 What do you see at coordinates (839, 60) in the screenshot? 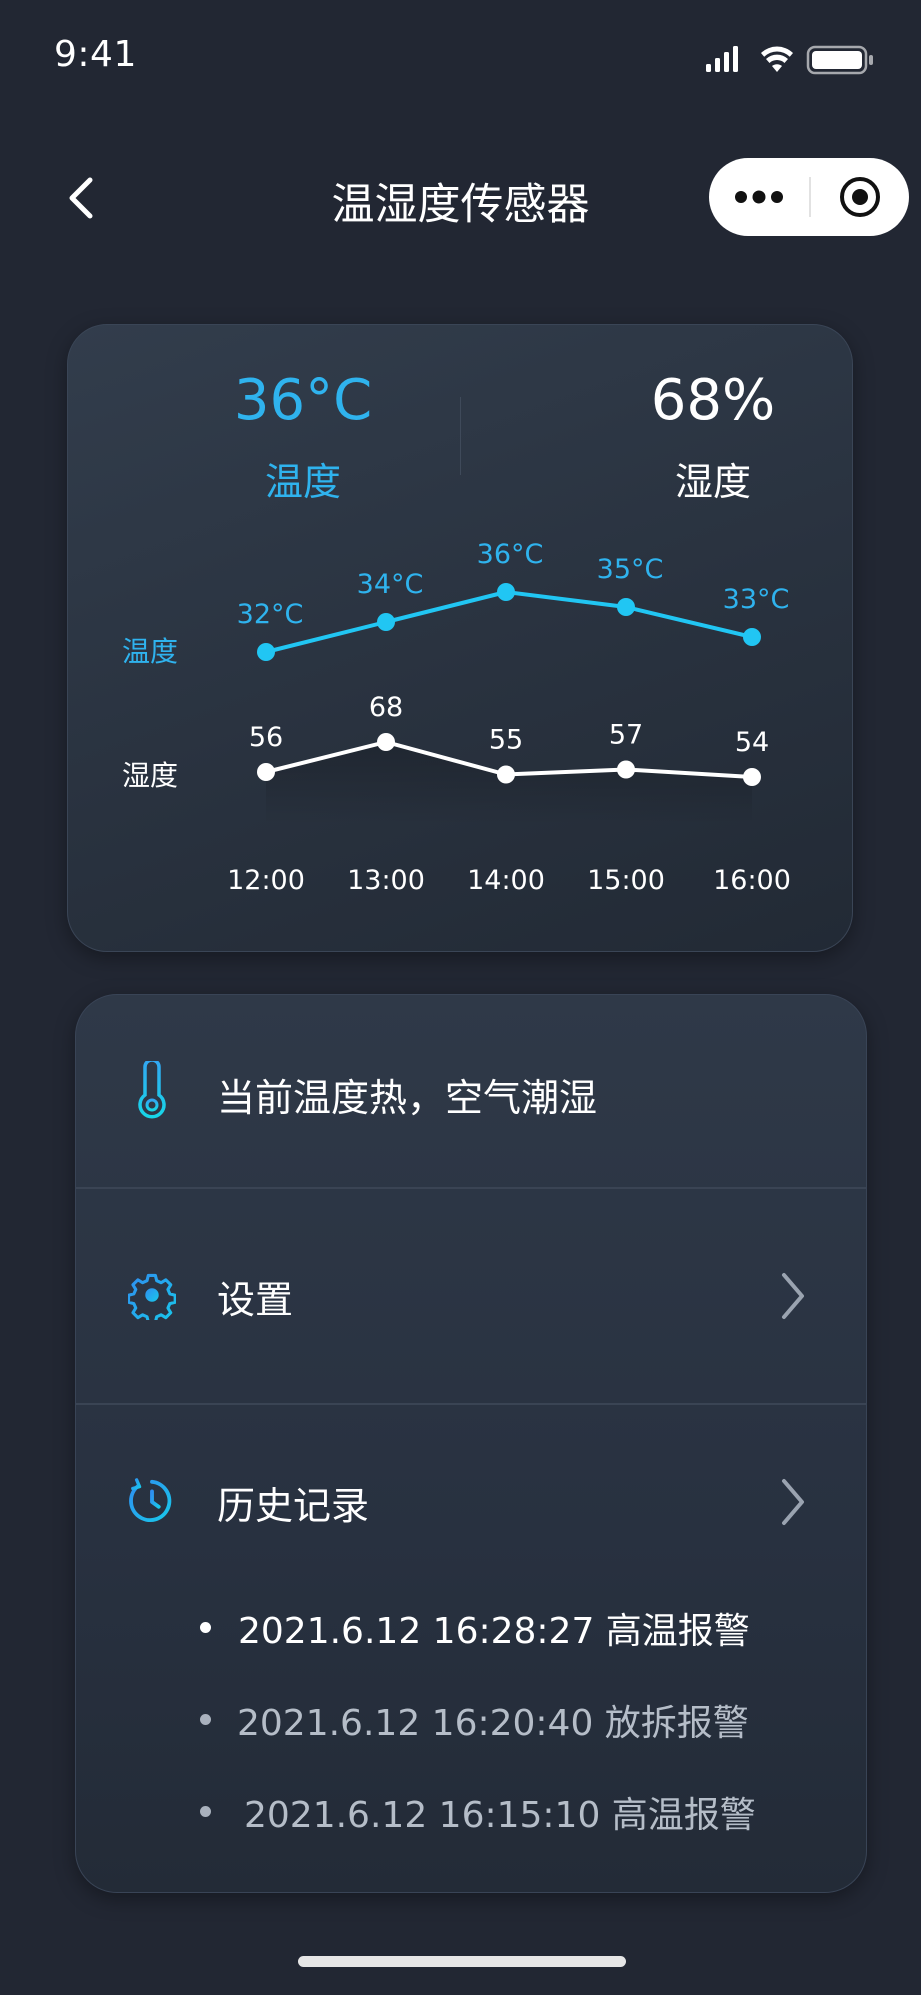
I see `battery-icon` at bounding box center [839, 60].